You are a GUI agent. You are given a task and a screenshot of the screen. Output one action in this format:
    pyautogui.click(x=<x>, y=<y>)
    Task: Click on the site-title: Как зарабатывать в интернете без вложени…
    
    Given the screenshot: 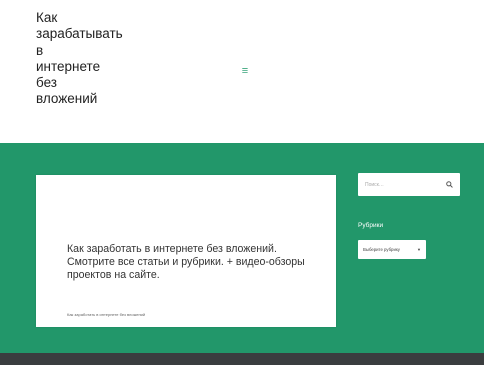 What is the action you would take?
    pyautogui.click(x=96, y=59)
    